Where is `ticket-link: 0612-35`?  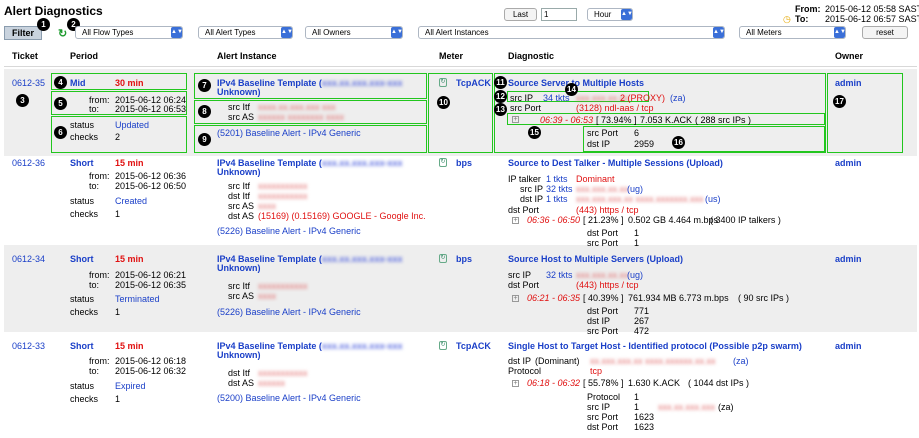
ticket-link: 0612-35 is located at coordinates (28, 83).